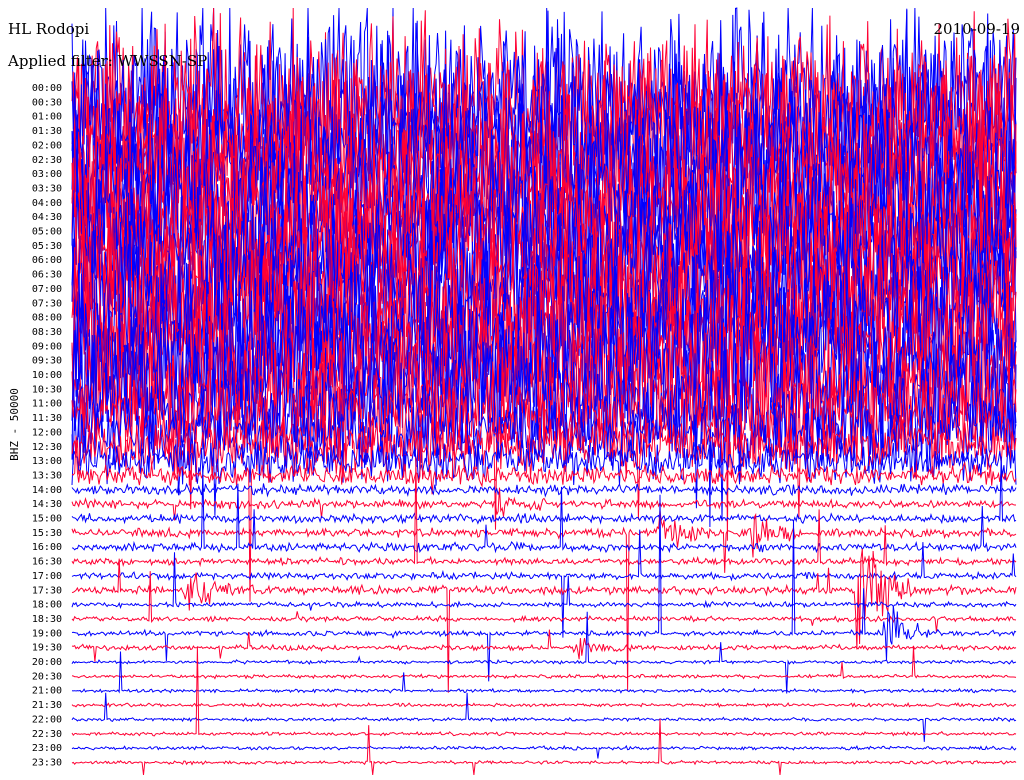 The height and width of the screenshot is (780, 1024). Describe the element at coordinates (47, 504) in the screenshot. I see `time-tick-label: 14:30` at that location.